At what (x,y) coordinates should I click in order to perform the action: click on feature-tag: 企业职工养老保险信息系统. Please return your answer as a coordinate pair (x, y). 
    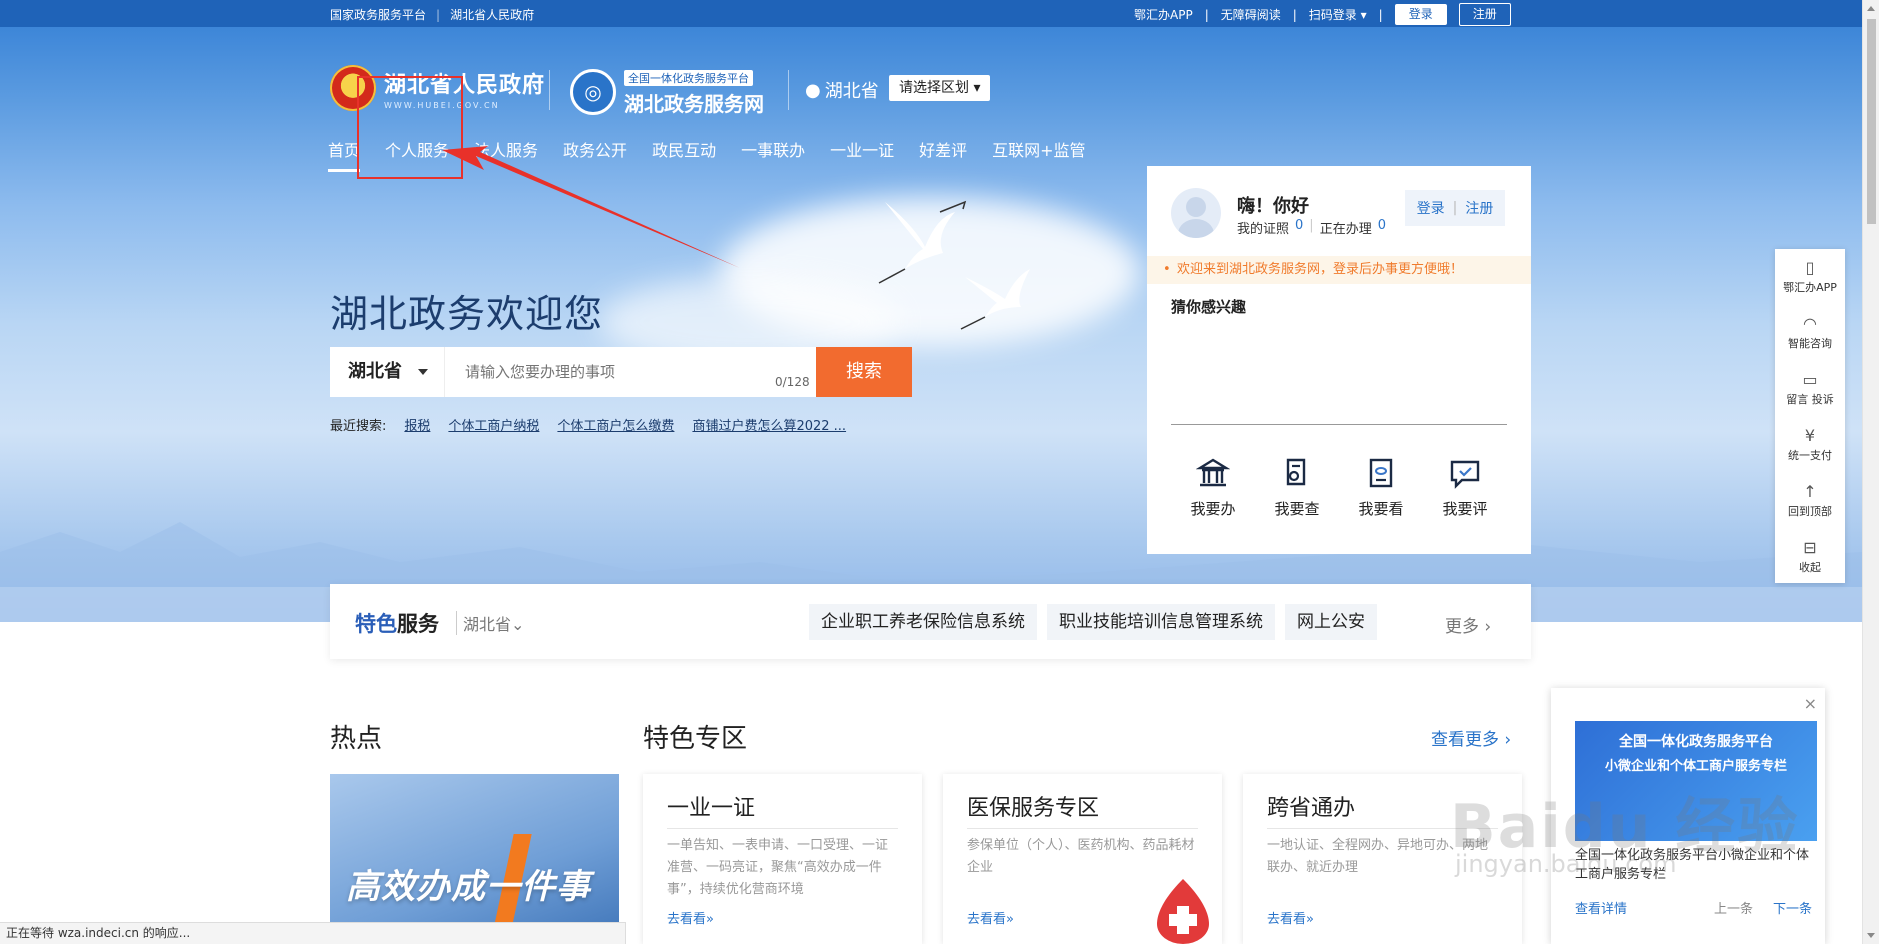
    Looking at the image, I should click on (923, 622).